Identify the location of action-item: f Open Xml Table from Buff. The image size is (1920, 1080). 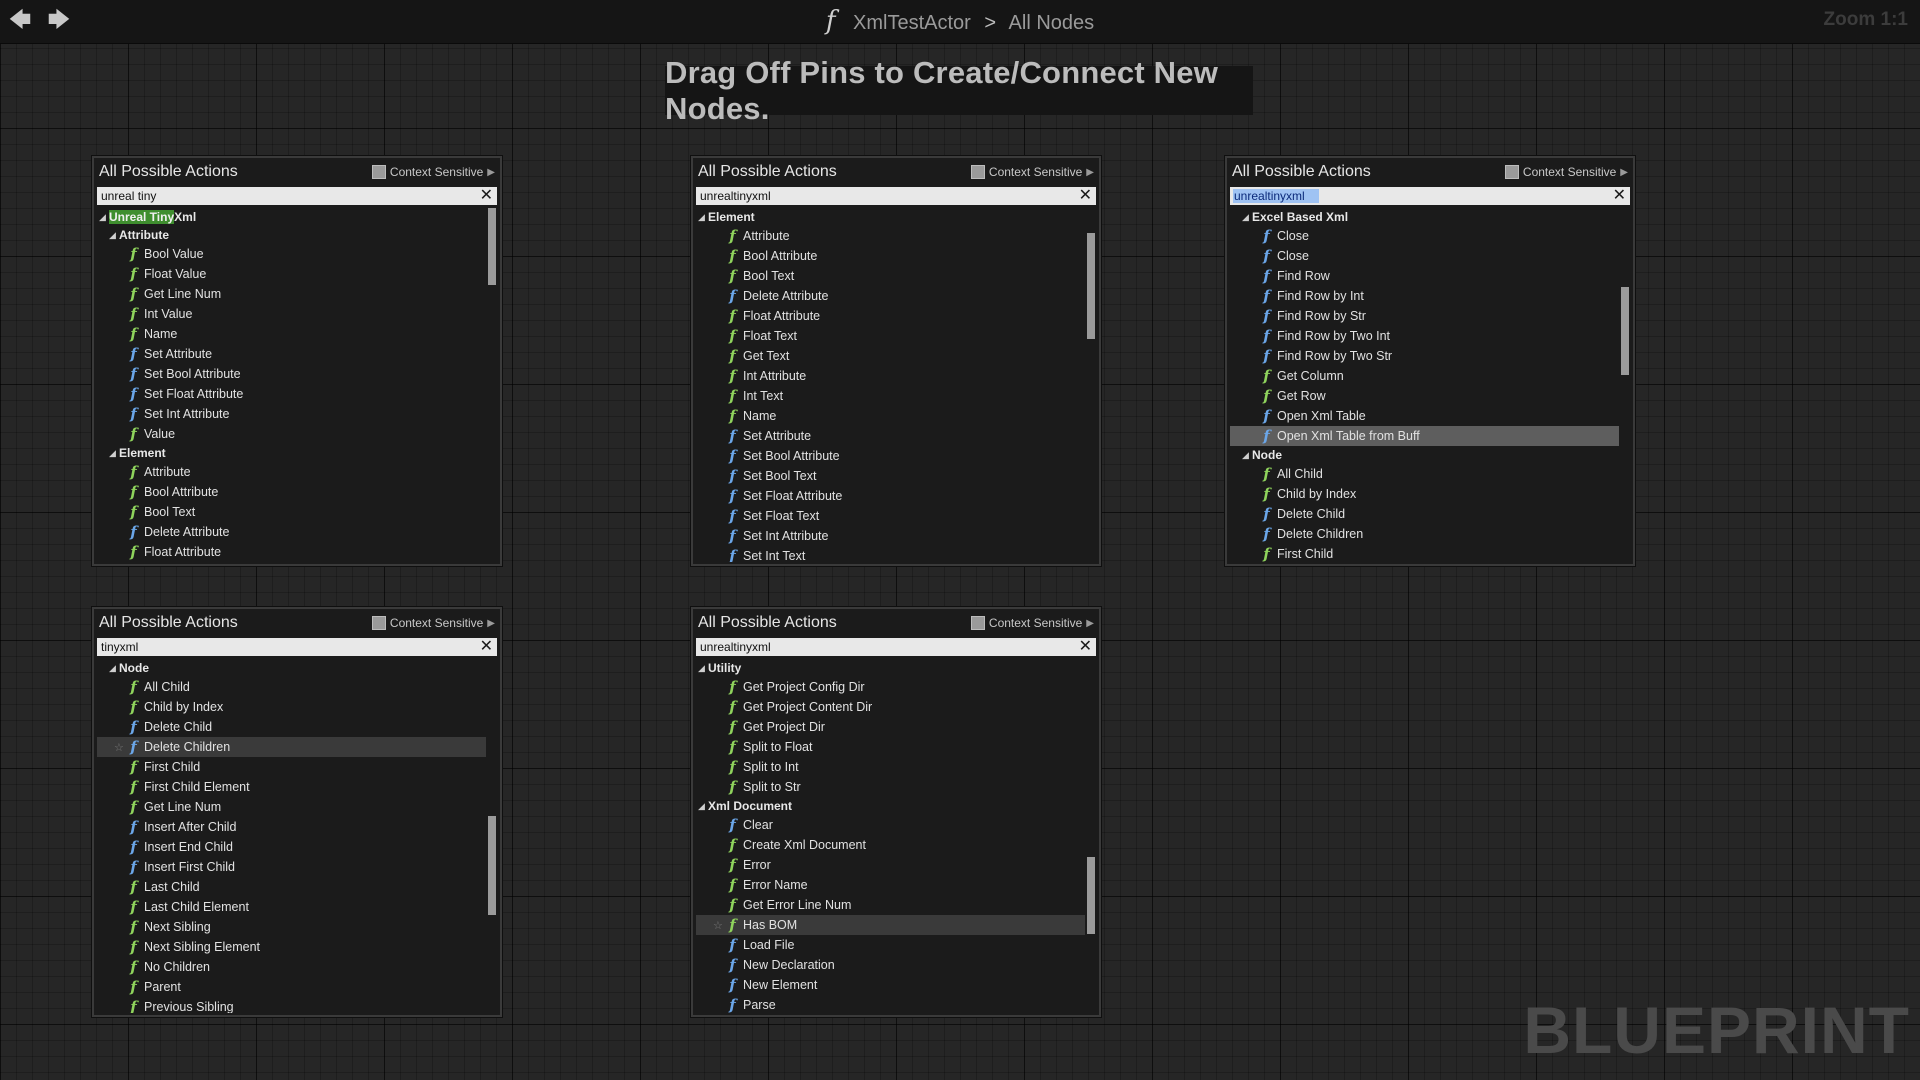
(1424, 436).